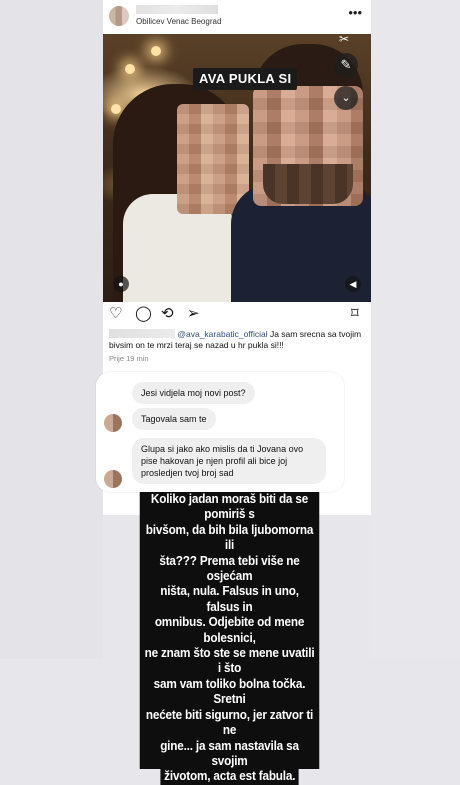 Image resolution: width=460 pixels, height=785 pixels. I want to click on chevron-down-icon: ⌄, so click(346, 98).